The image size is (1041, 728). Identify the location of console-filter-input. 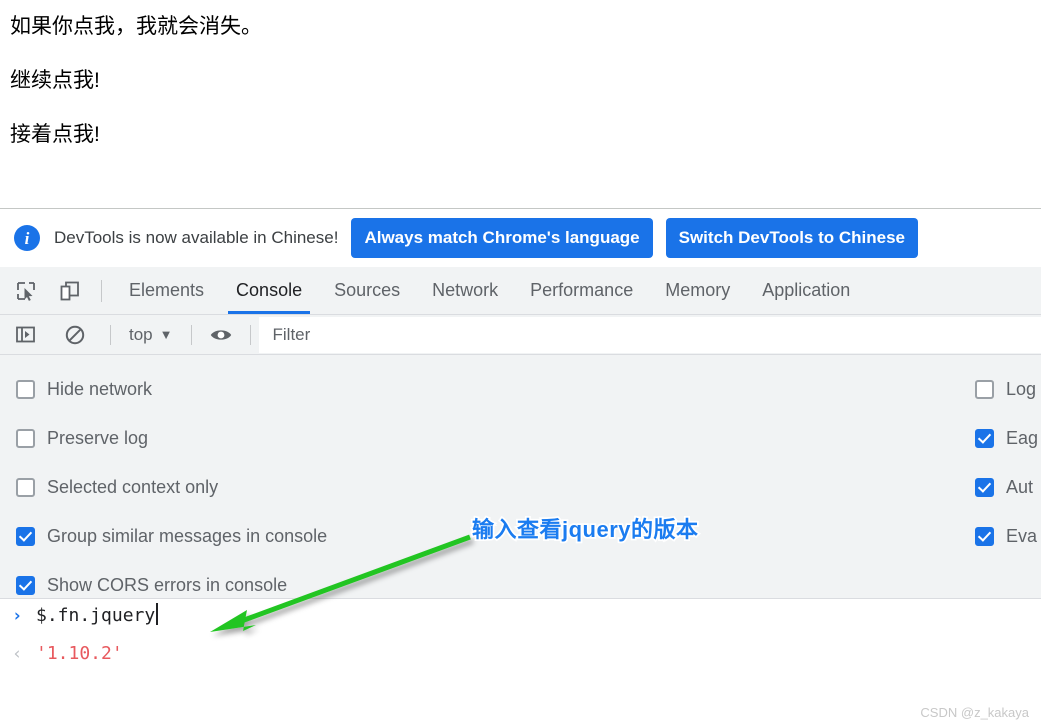
(649, 334).